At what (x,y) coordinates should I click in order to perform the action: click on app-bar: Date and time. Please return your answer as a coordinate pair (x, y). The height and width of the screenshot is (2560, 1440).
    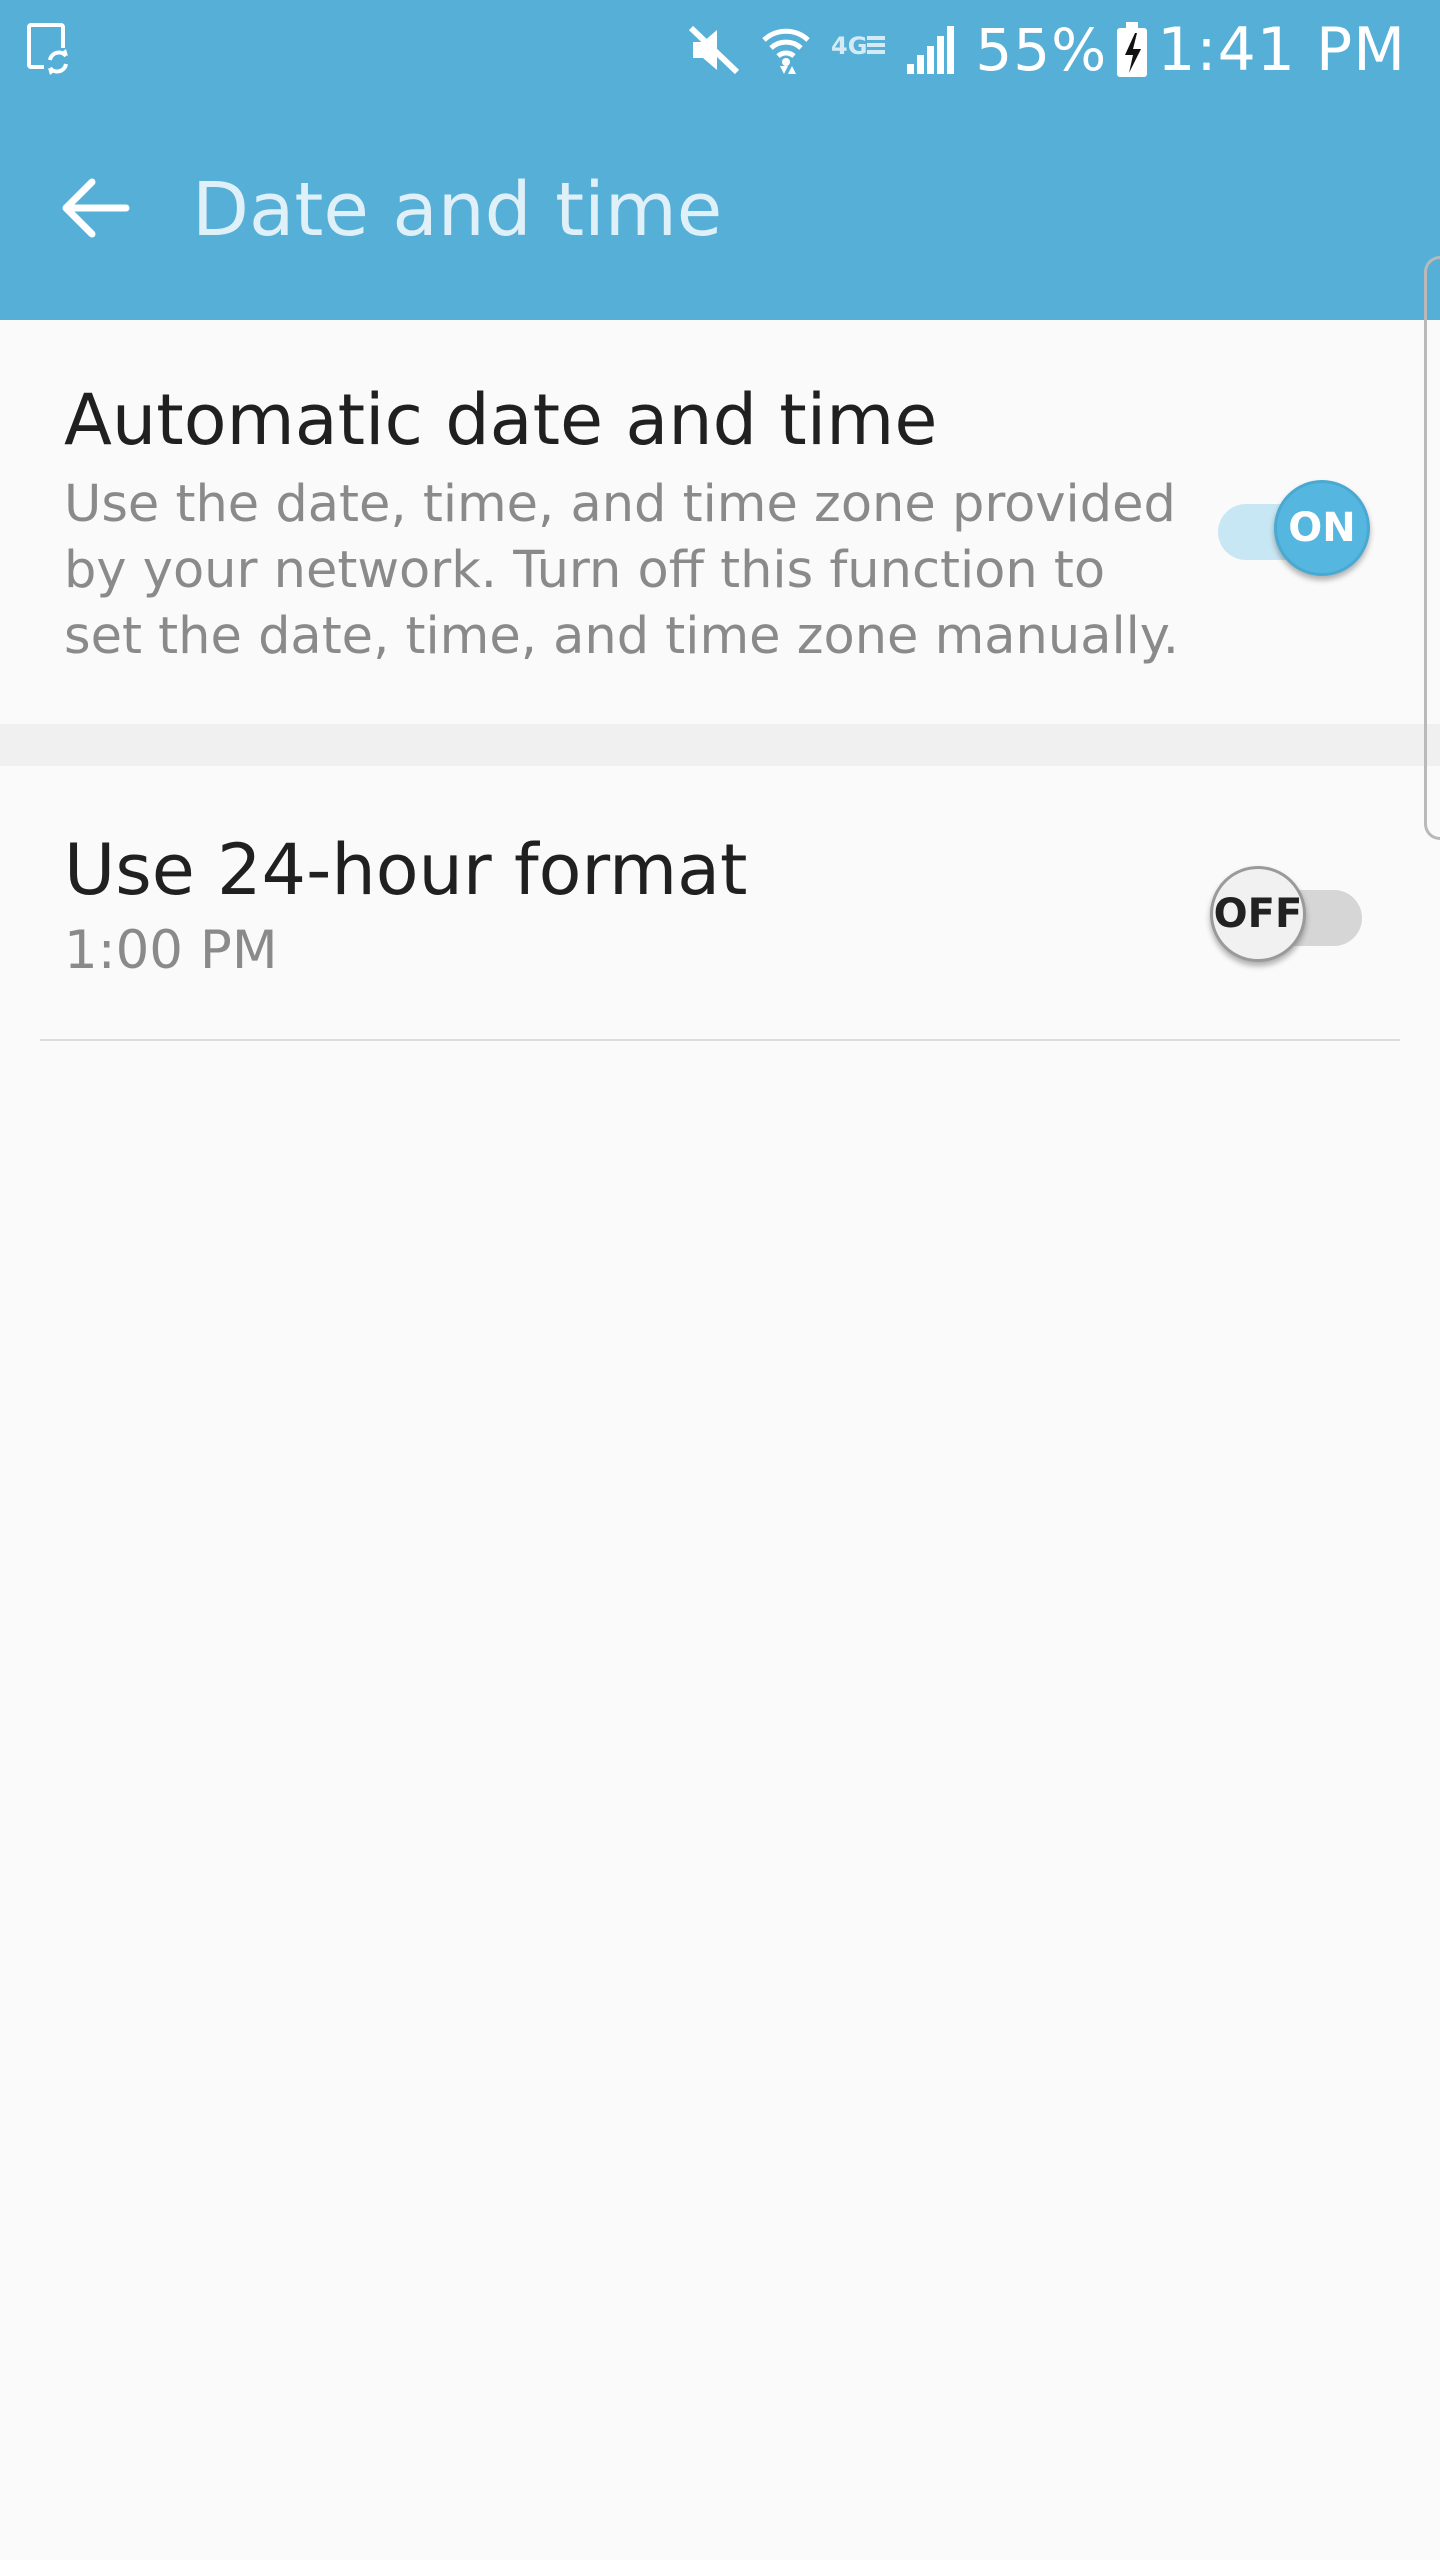
    Looking at the image, I should click on (720, 210).